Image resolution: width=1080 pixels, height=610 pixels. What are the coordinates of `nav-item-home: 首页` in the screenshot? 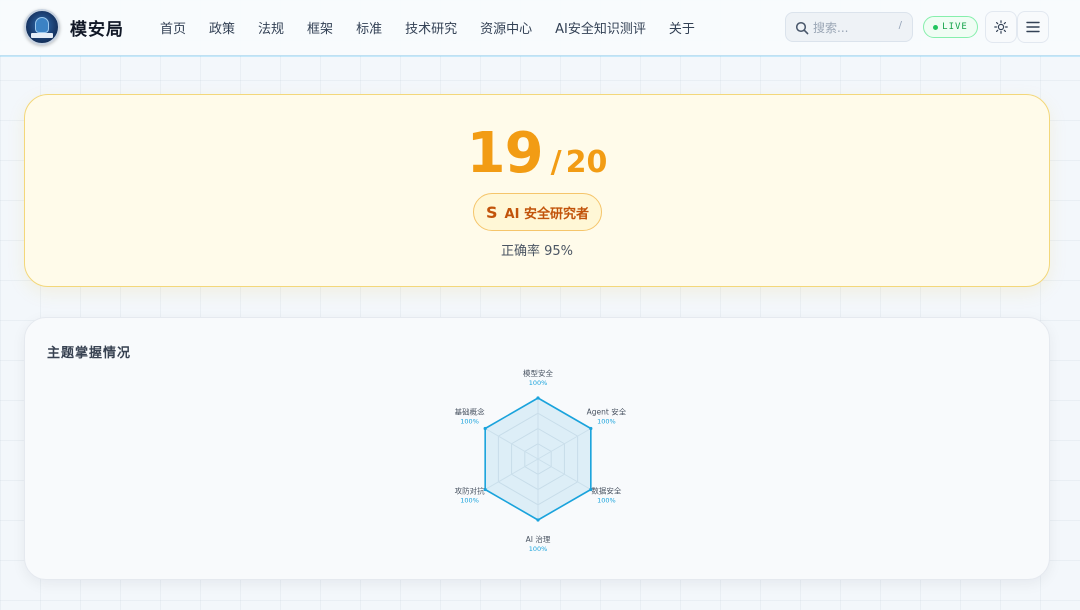 It's located at (173, 27).